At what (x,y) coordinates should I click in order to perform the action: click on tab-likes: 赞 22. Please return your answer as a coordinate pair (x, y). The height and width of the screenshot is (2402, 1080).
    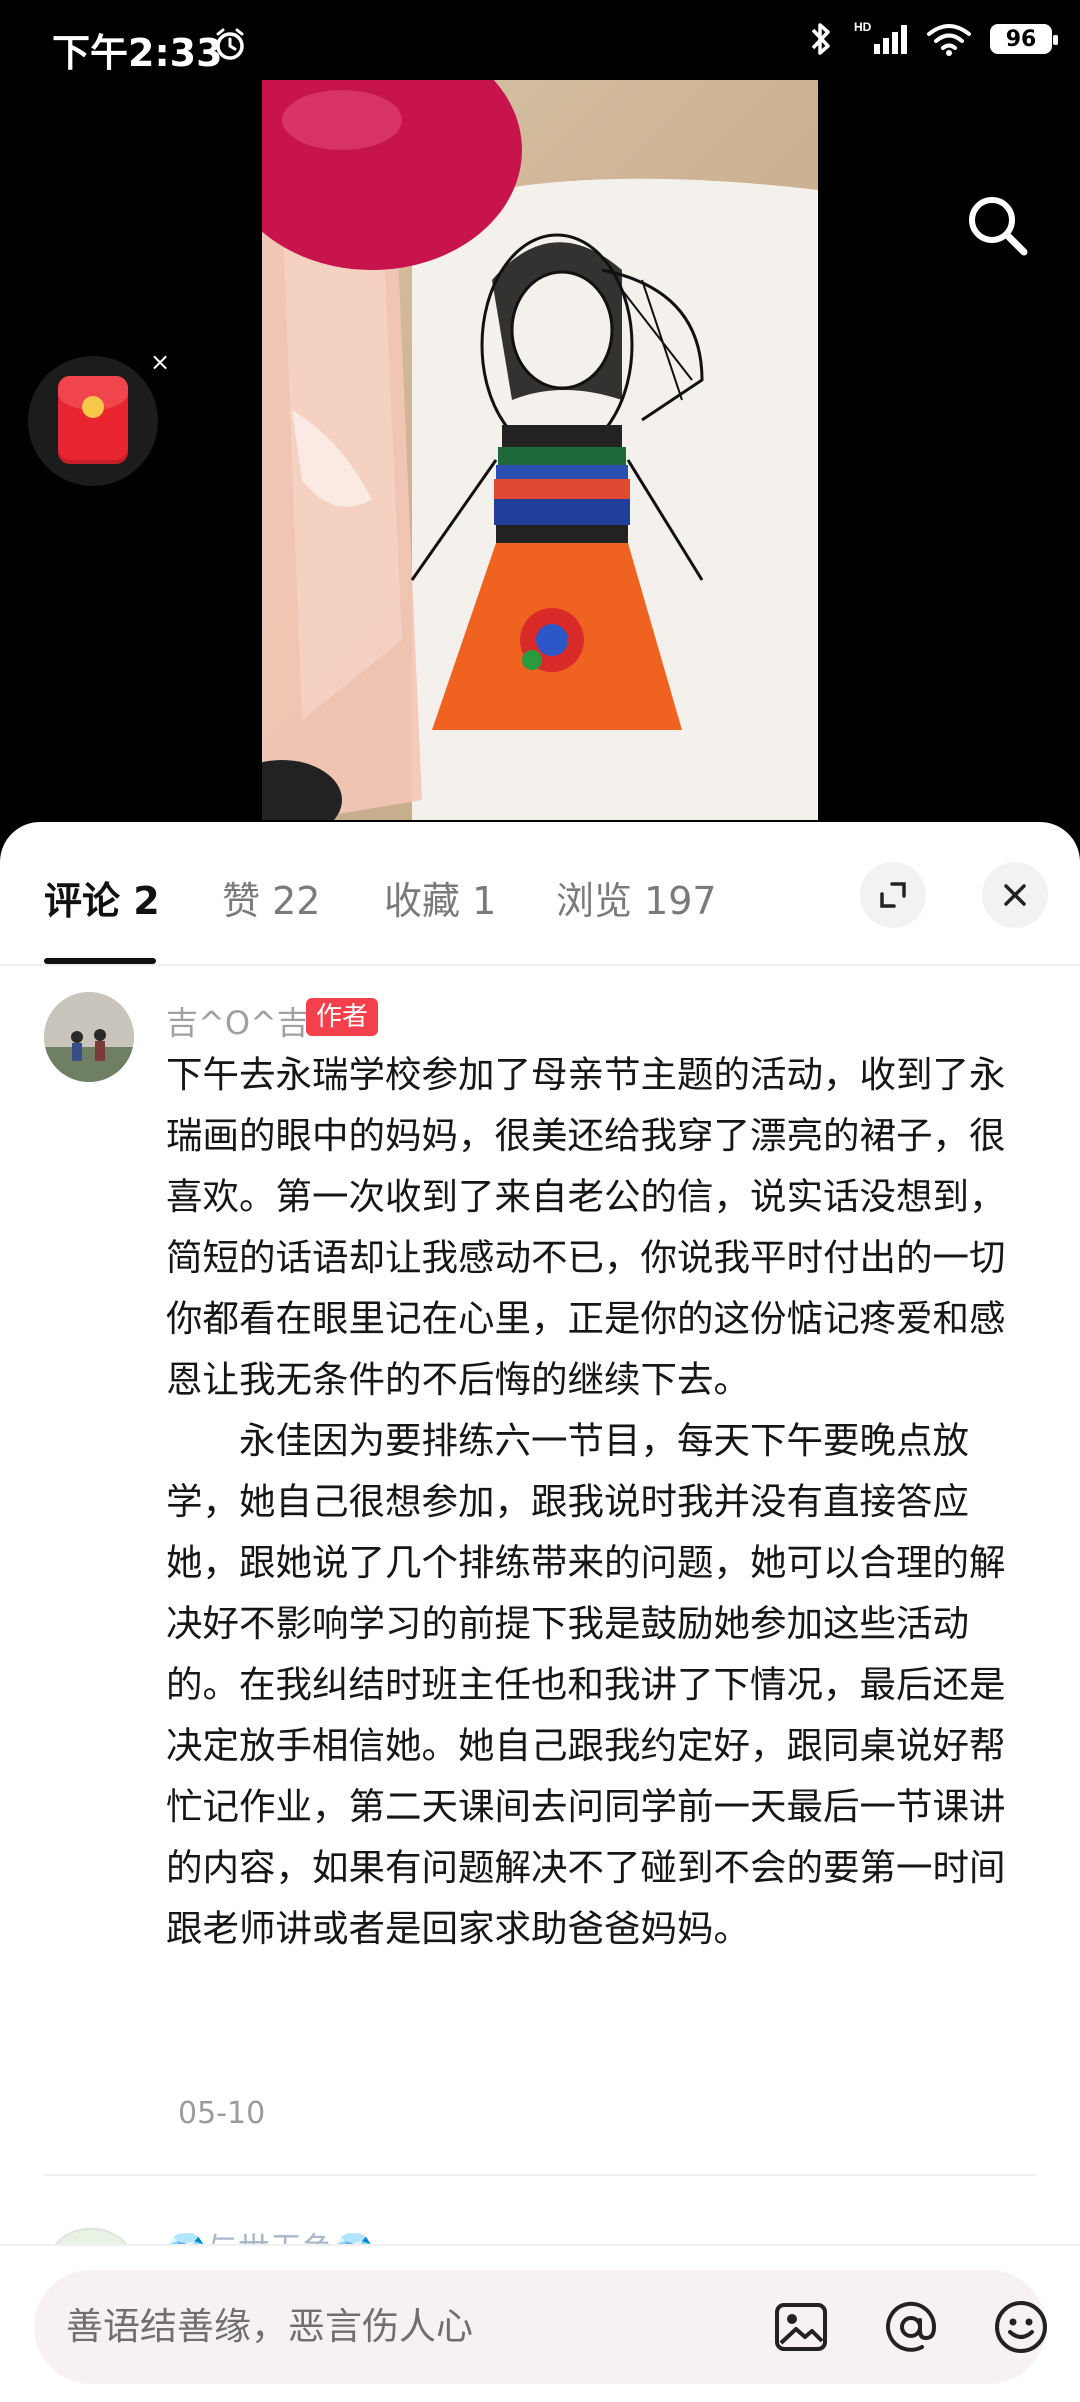
    Looking at the image, I should click on (271, 897).